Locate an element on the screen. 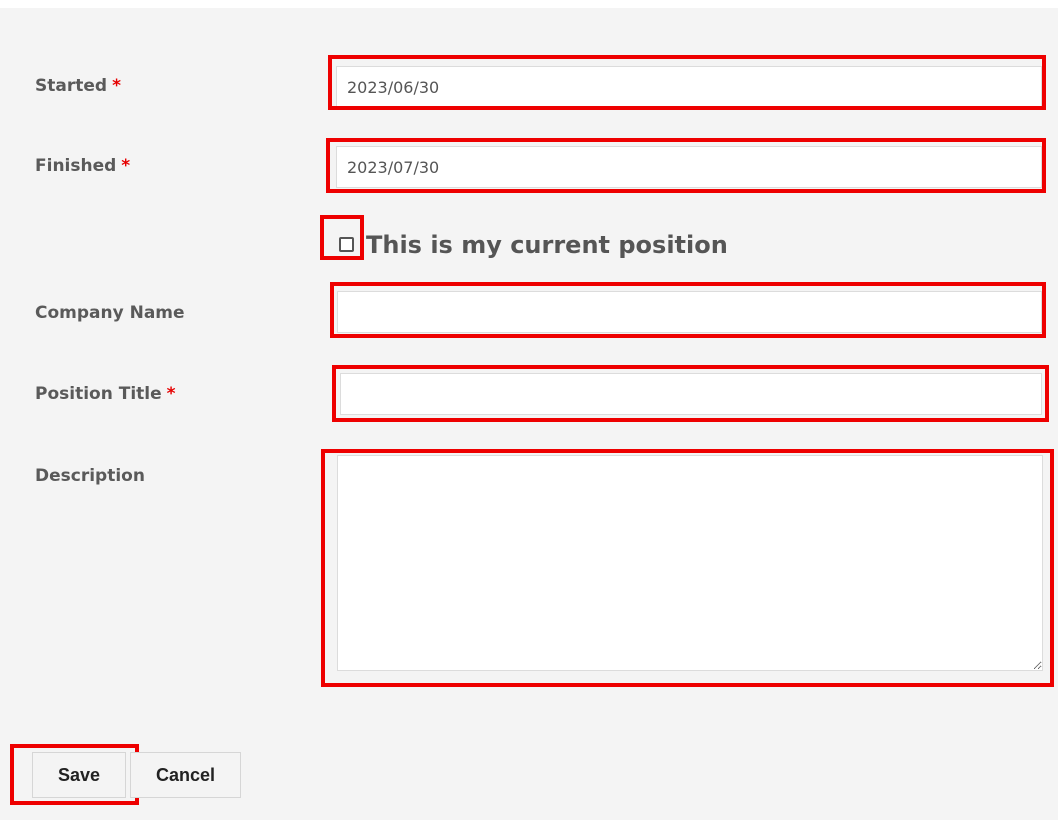 The image size is (1058, 820). cancel-button: Cancel is located at coordinates (185, 775).